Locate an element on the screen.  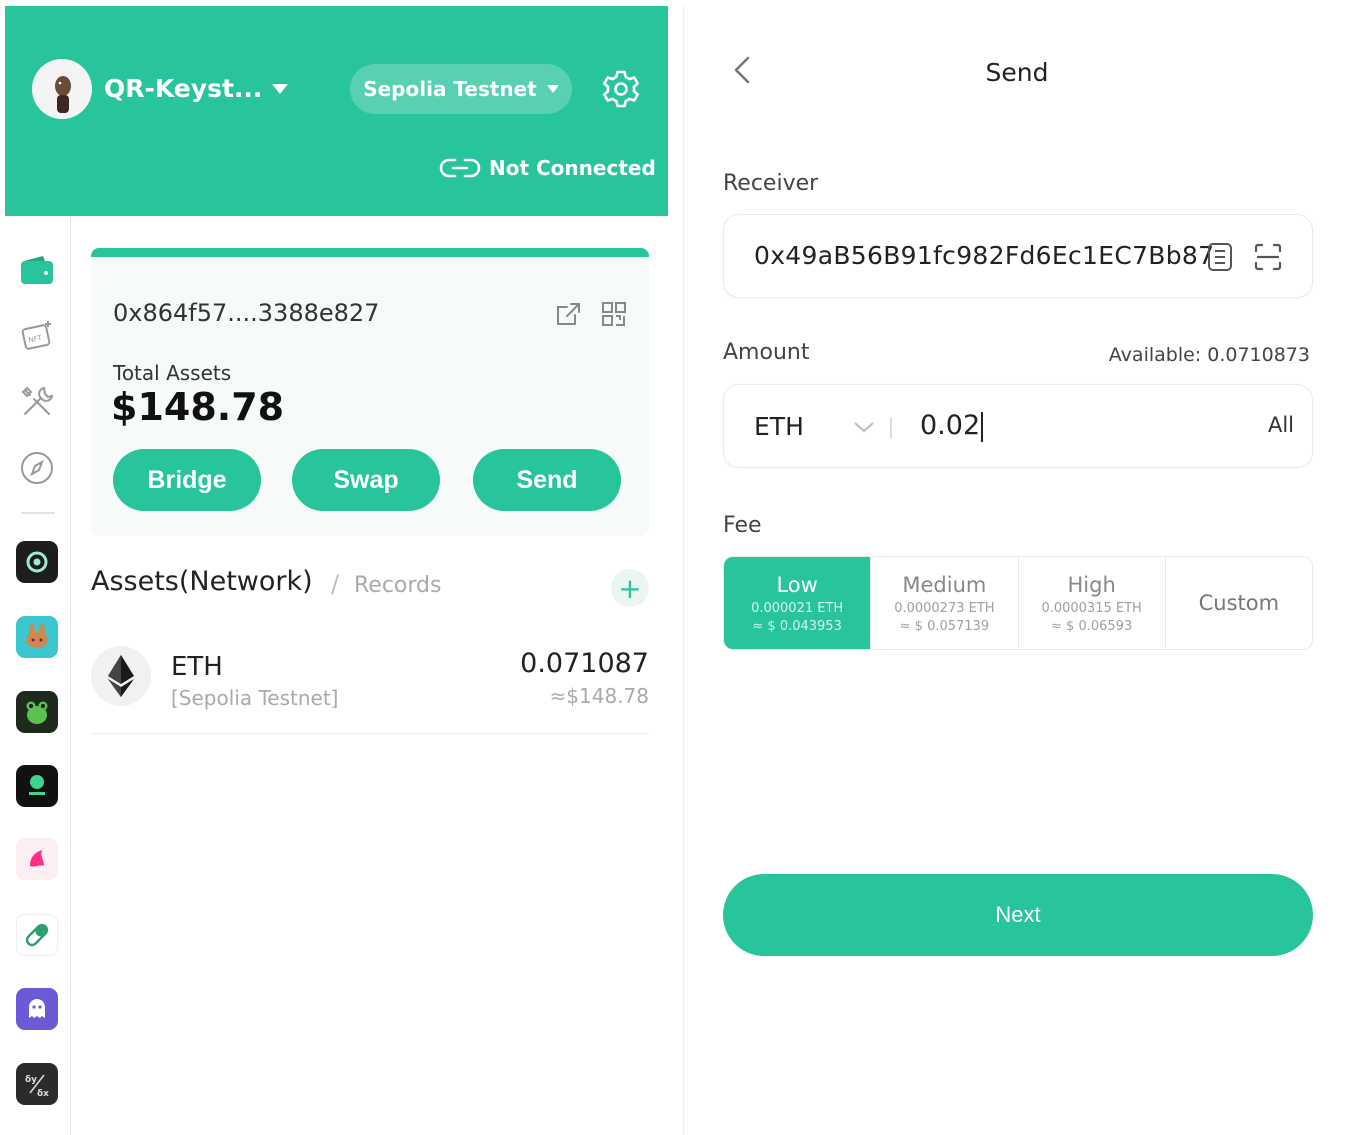
app-1-tile is located at coordinates (37, 562).